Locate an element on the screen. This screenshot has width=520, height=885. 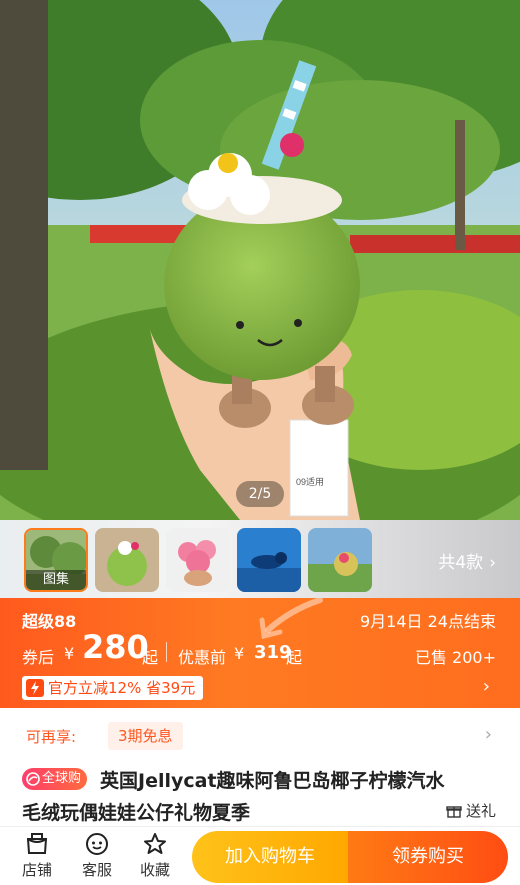
coconut-thumb-image is located at coordinates (127, 560).